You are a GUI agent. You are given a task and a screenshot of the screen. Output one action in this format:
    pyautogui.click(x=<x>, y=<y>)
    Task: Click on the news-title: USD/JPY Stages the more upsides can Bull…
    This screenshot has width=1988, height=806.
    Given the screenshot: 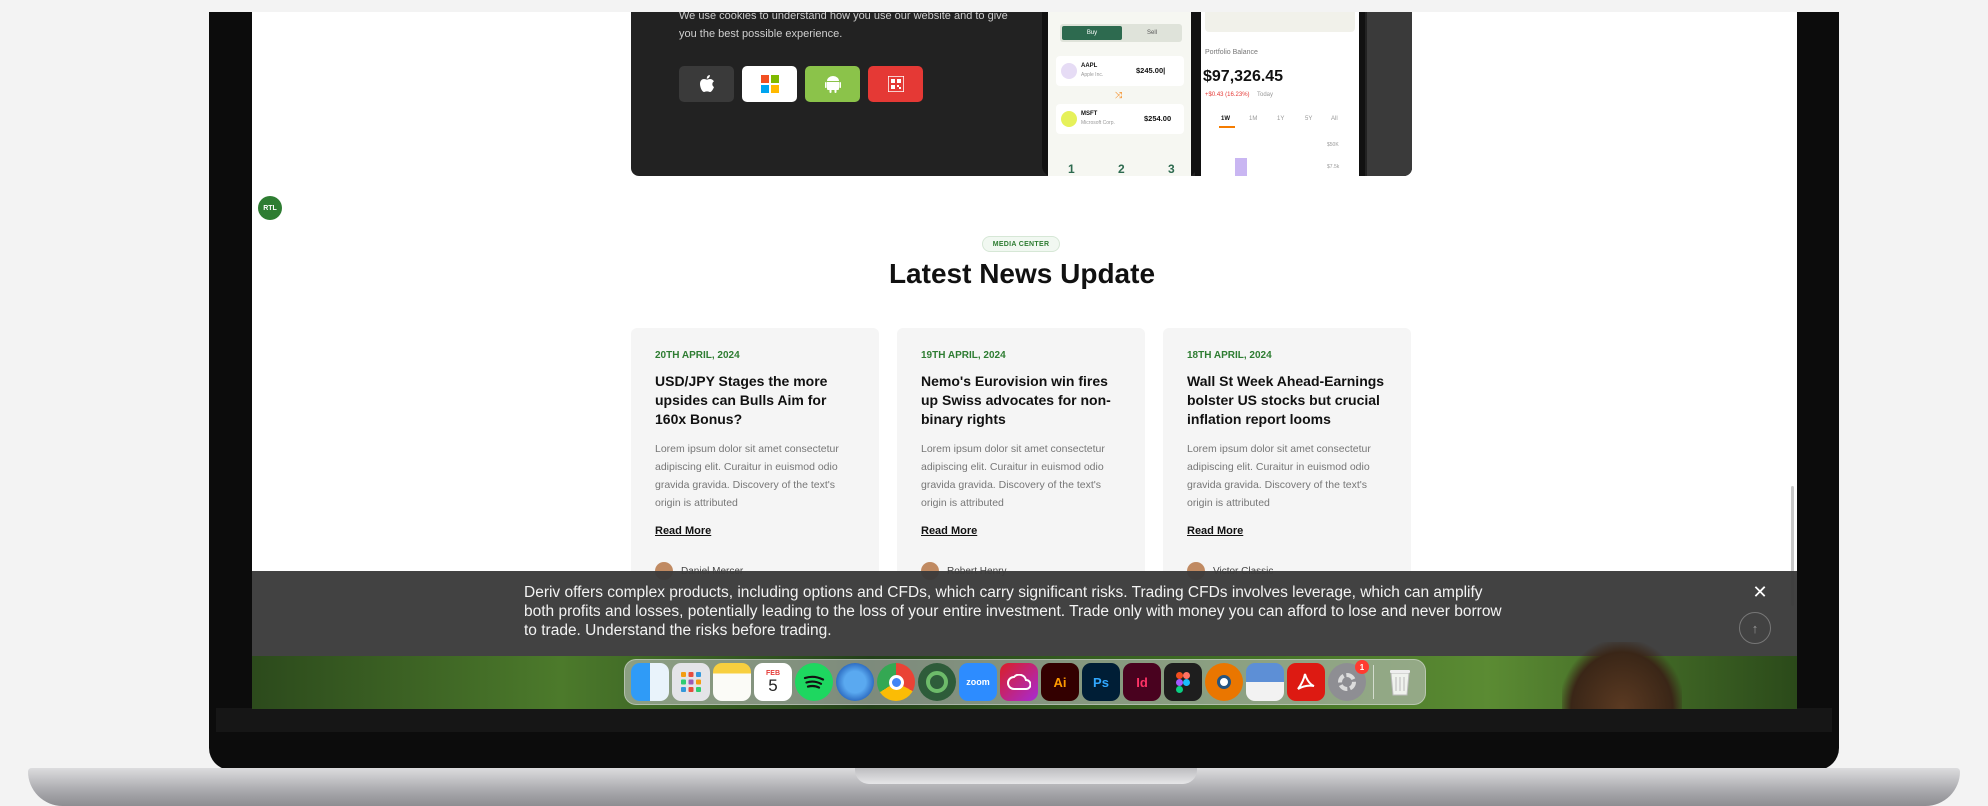 What is the action you would take?
    pyautogui.click(x=757, y=400)
    